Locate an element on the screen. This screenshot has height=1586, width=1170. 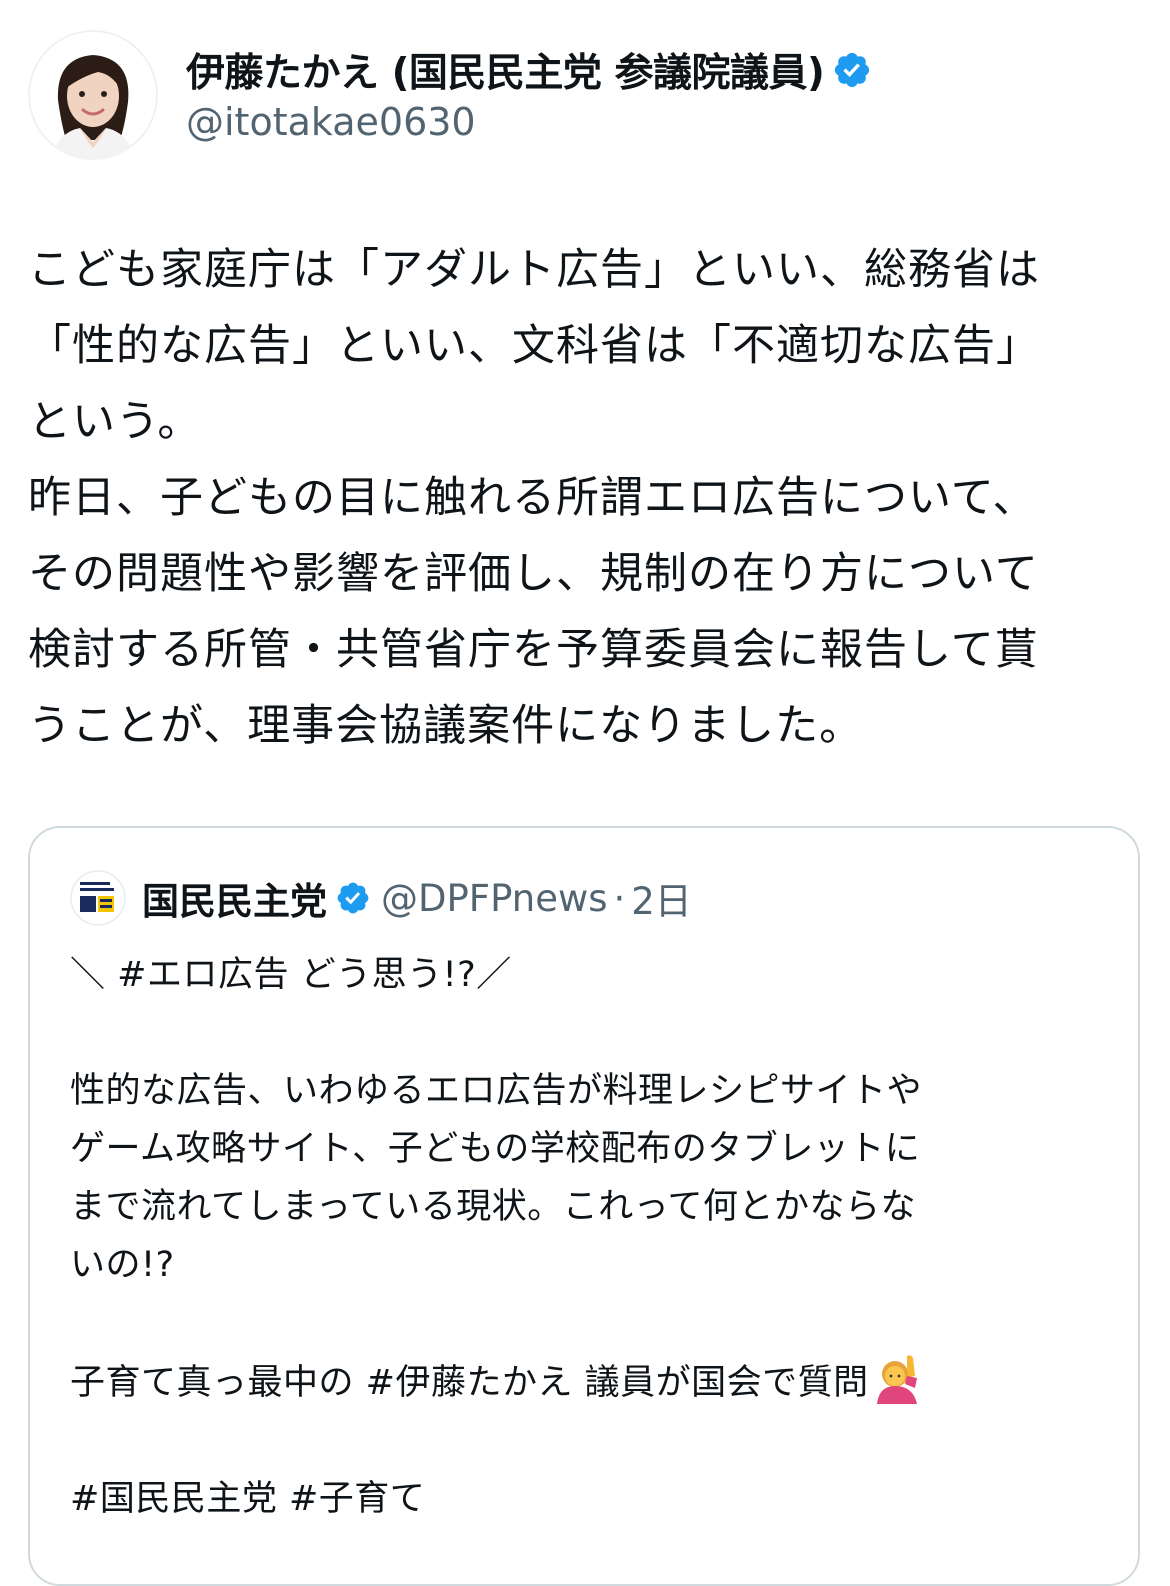
quoted-tweet-header: 国民民主党 @DPFPnews · 2日 is located at coordinates (381, 898).